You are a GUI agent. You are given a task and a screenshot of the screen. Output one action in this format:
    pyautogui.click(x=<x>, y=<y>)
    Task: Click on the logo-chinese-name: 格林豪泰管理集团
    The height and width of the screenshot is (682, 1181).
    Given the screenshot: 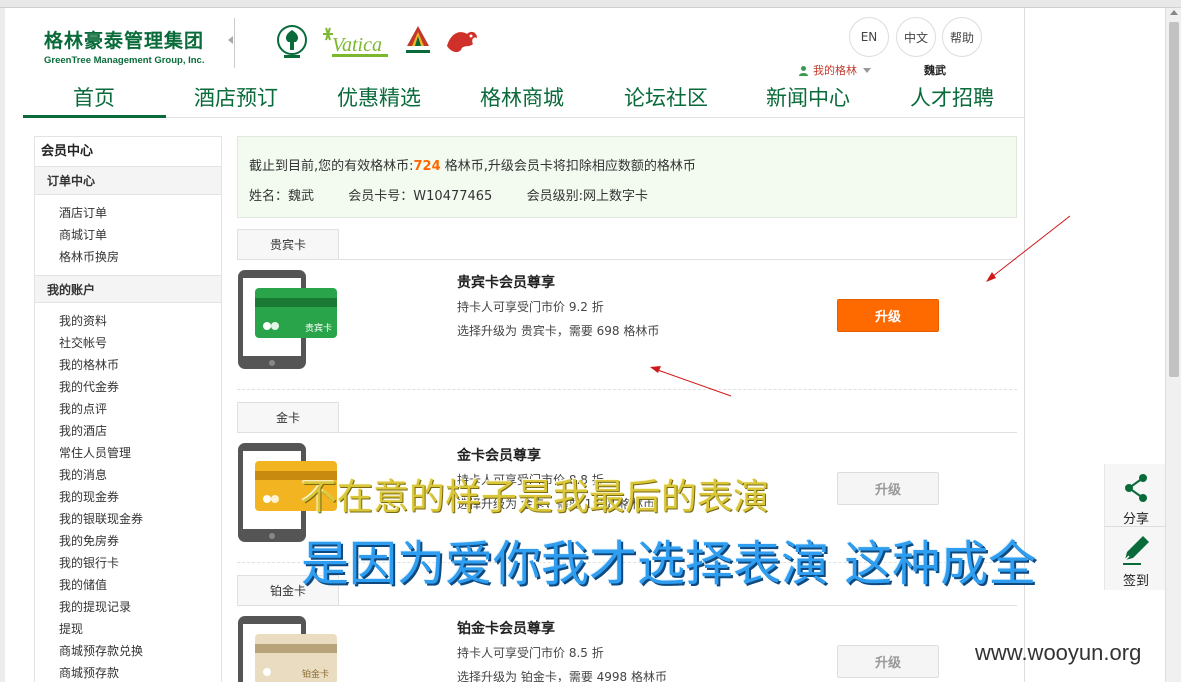 What is the action you would take?
    pyautogui.click(x=124, y=41)
    